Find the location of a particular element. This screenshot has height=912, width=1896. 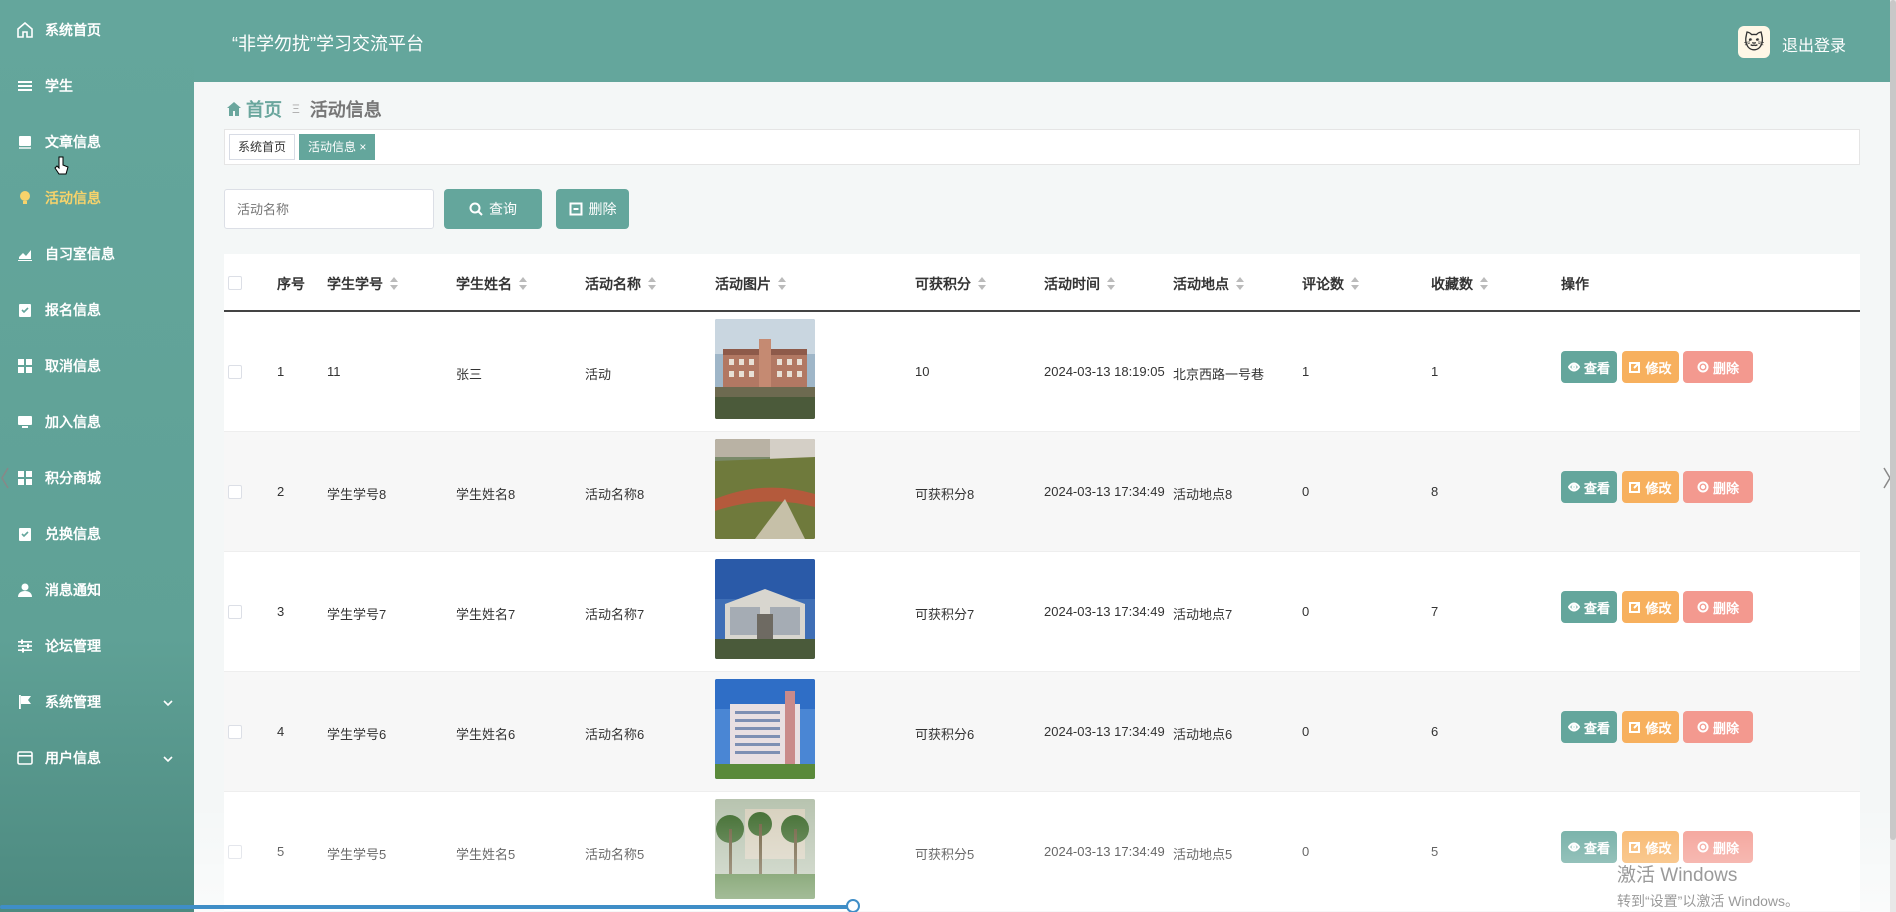

breadcrumb-home: 首页 is located at coordinates (264, 109).